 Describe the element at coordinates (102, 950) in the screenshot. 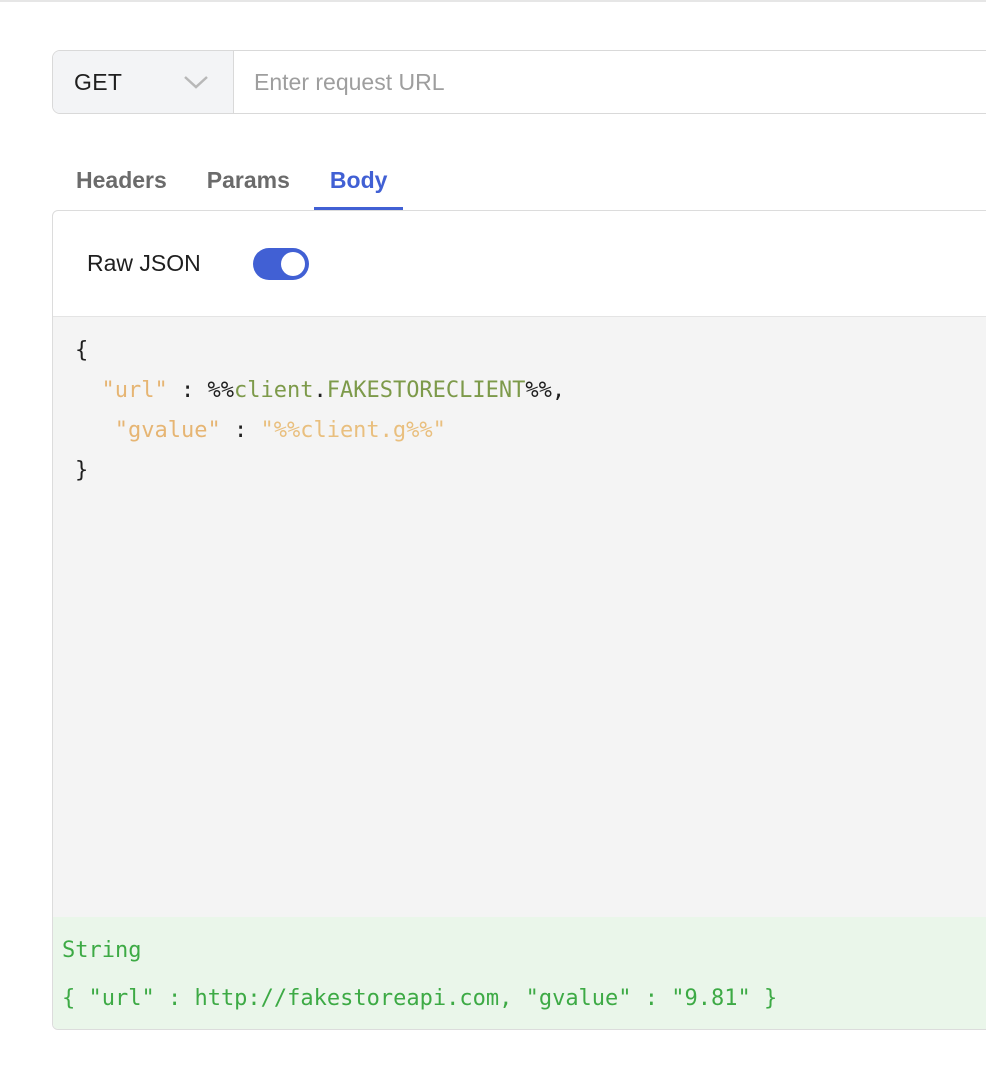

I see `result-type-label: String` at that location.